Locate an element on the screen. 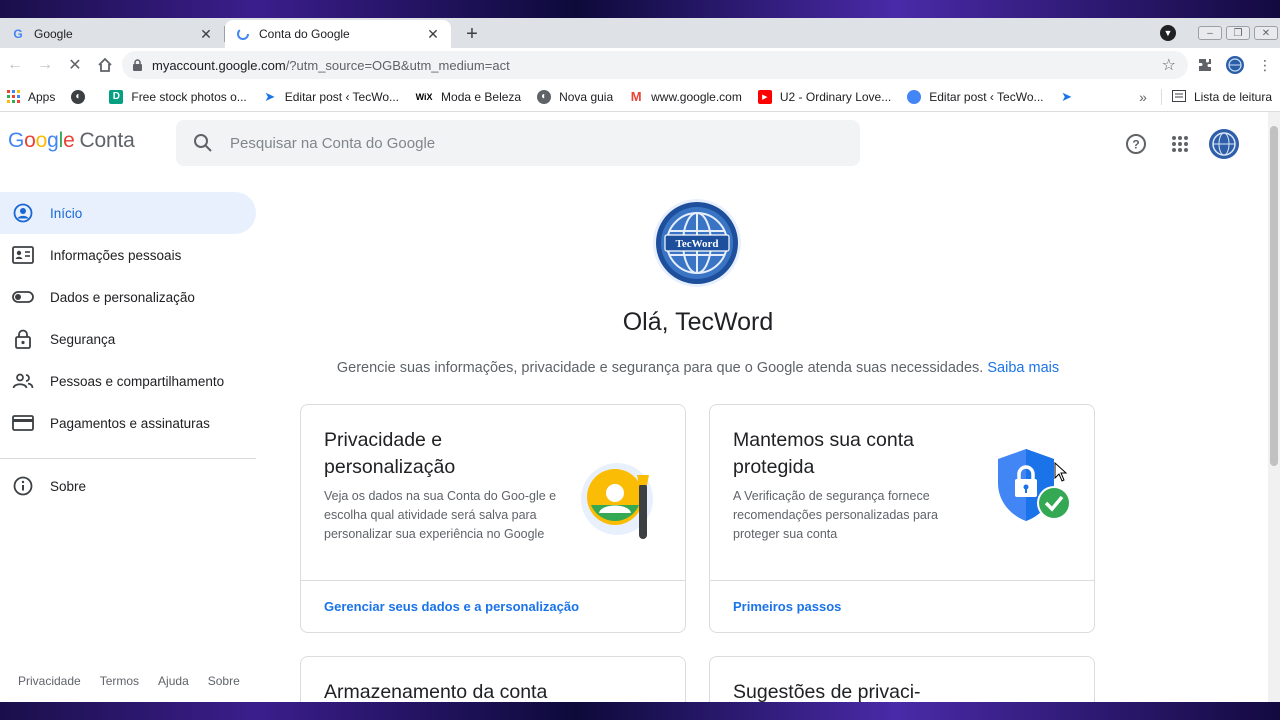 Image resolution: width=1280 pixels, height=720 pixels. logo-letter: e is located at coordinates (69, 140).